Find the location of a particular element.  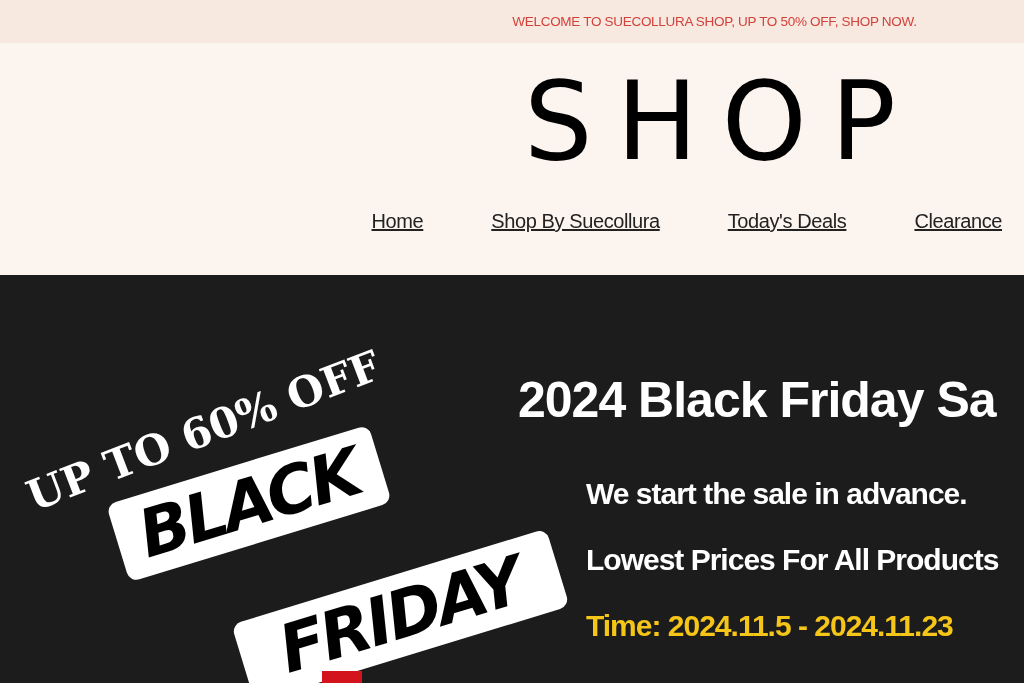

banner-line: We start the sale in advance. is located at coordinates (777, 494).